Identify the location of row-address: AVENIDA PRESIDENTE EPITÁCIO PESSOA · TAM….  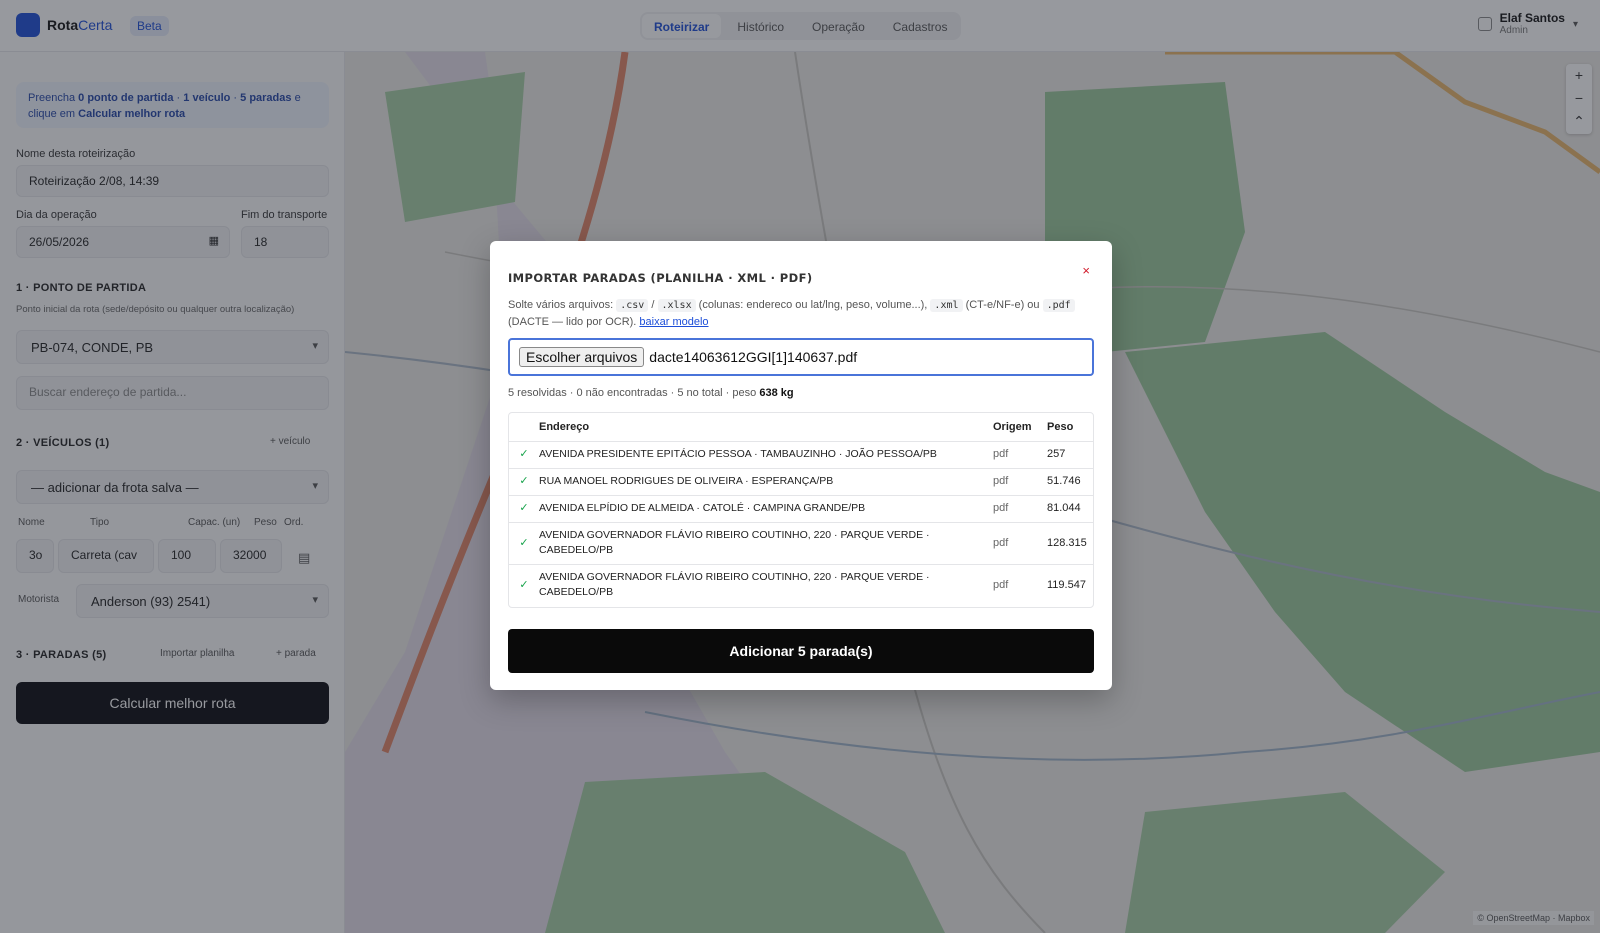
(766, 455).